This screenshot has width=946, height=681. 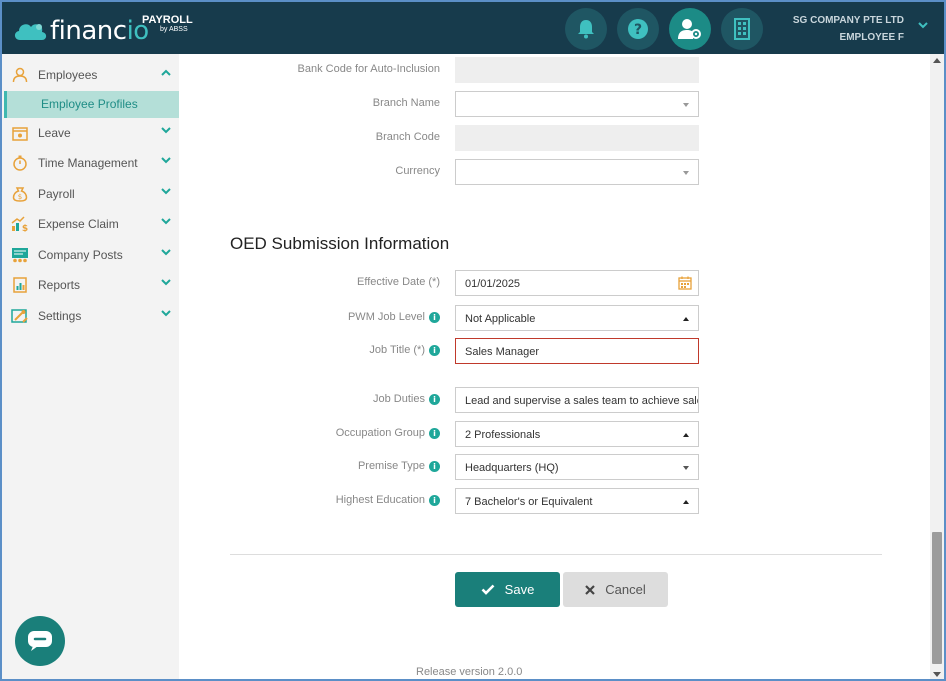 What do you see at coordinates (56, 193) in the screenshot?
I see `sidebar-item-label: Payroll` at bounding box center [56, 193].